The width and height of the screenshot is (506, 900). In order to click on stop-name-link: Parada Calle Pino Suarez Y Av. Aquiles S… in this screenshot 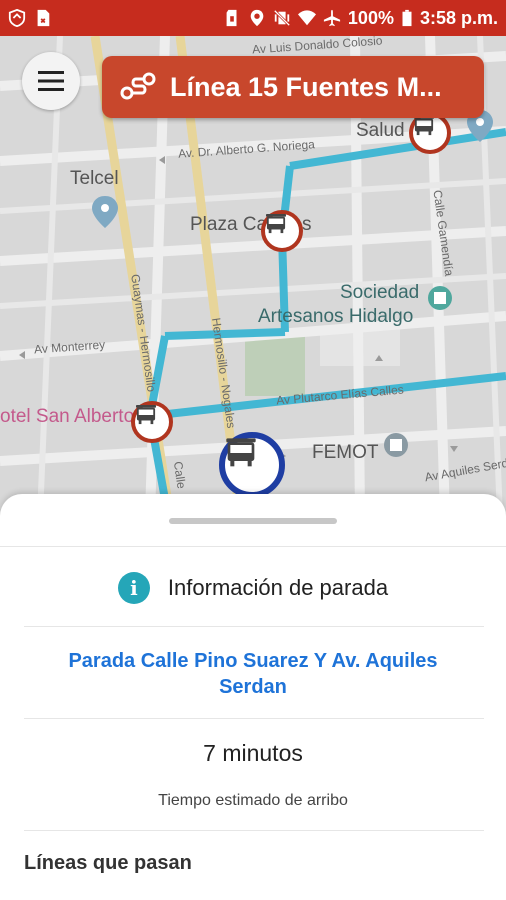, I will do `click(253, 674)`.